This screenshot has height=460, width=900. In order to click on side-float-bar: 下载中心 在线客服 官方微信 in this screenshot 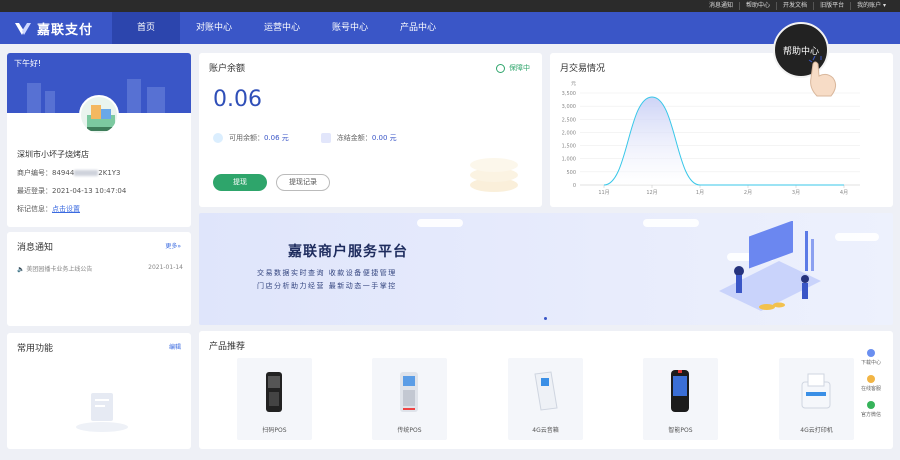, I will do `click(871, 386)`.